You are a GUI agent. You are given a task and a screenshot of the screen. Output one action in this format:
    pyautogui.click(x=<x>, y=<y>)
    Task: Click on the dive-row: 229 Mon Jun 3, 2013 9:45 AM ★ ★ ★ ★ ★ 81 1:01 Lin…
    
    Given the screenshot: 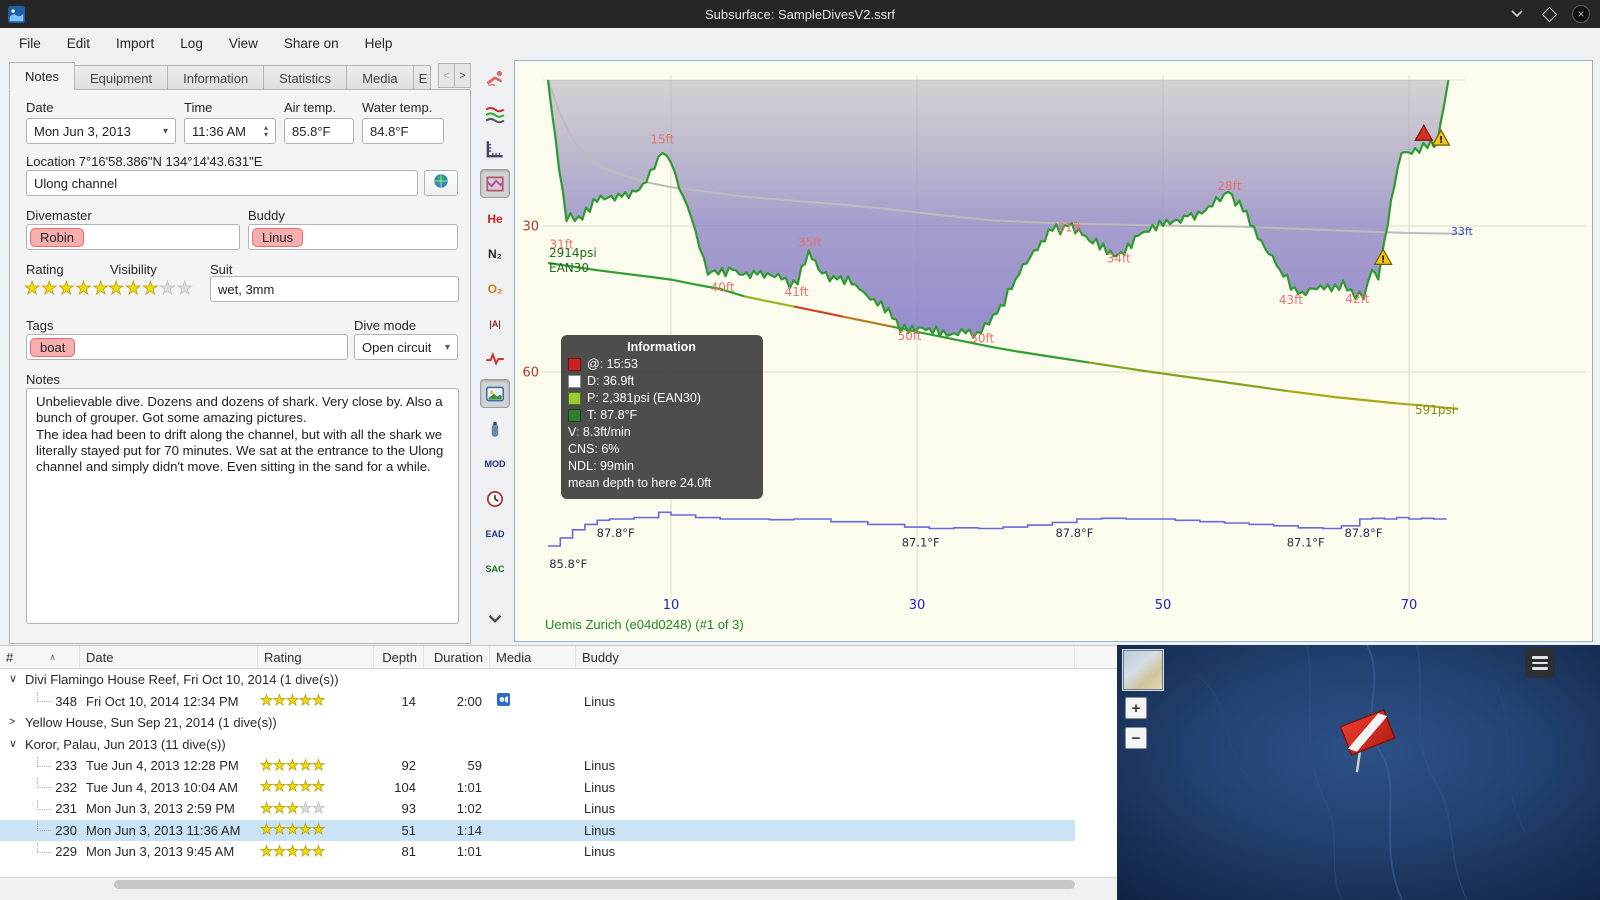 What is the action you would take?
    pyautogui.click(x=537, y=852)
    